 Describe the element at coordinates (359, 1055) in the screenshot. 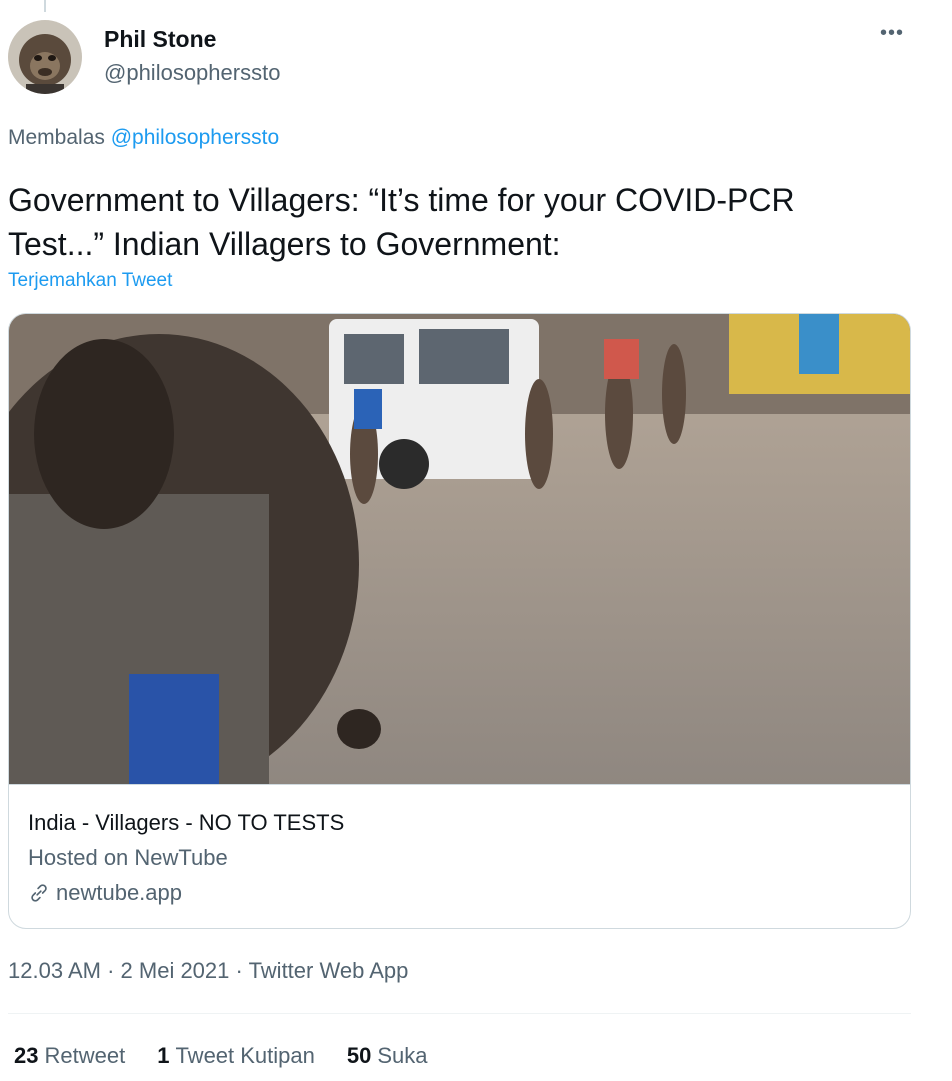

I see `likes-count: 50` at that location.